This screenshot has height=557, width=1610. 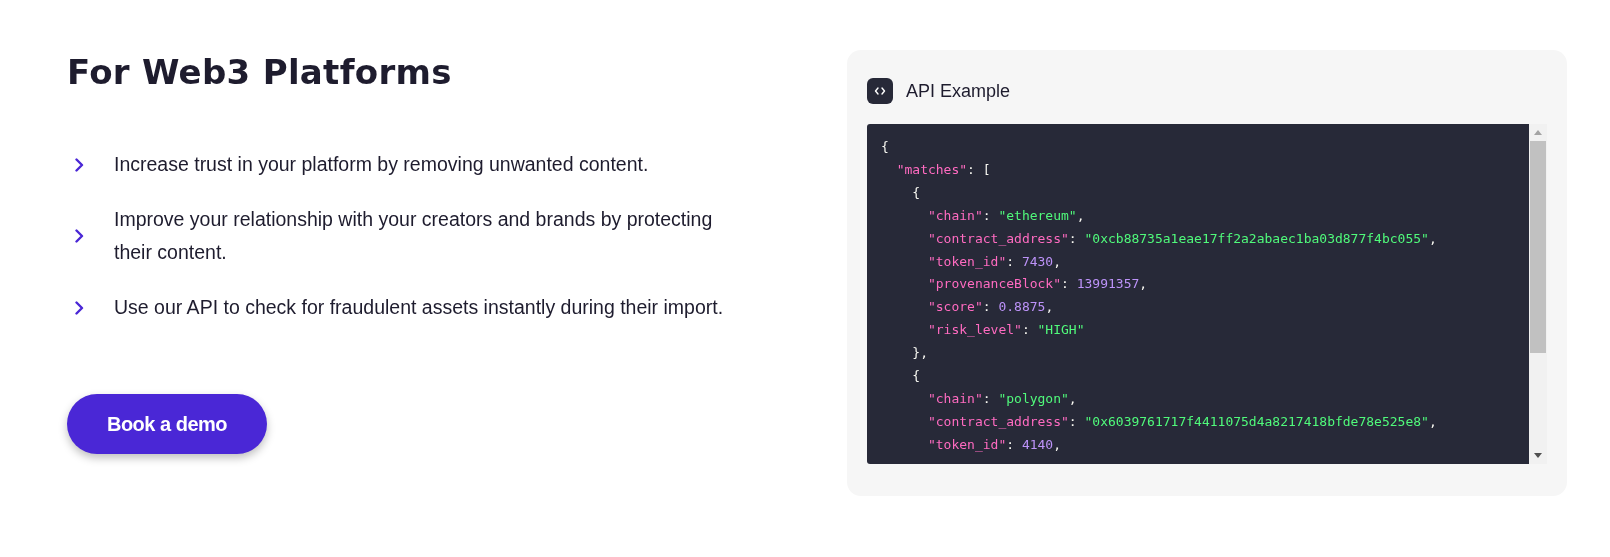 What do you see at coordinates (990, 307) in the screenshot?
I see `code-line: "score": 0.8875,` at bounding box center [990, 307].